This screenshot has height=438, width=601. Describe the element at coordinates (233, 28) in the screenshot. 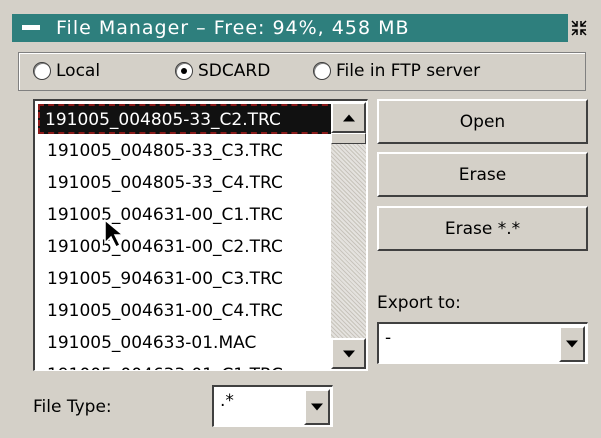

I see `window-title: File Manager – Free: 94%, 458 MB` at that location.